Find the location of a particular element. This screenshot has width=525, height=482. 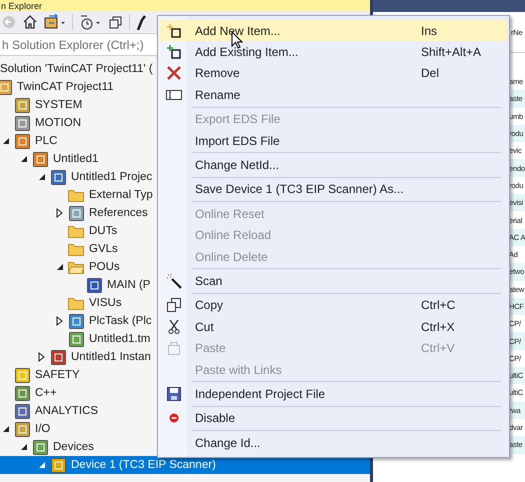

shortcut-text: Ctrl+V is located at coordinates (438, 348).